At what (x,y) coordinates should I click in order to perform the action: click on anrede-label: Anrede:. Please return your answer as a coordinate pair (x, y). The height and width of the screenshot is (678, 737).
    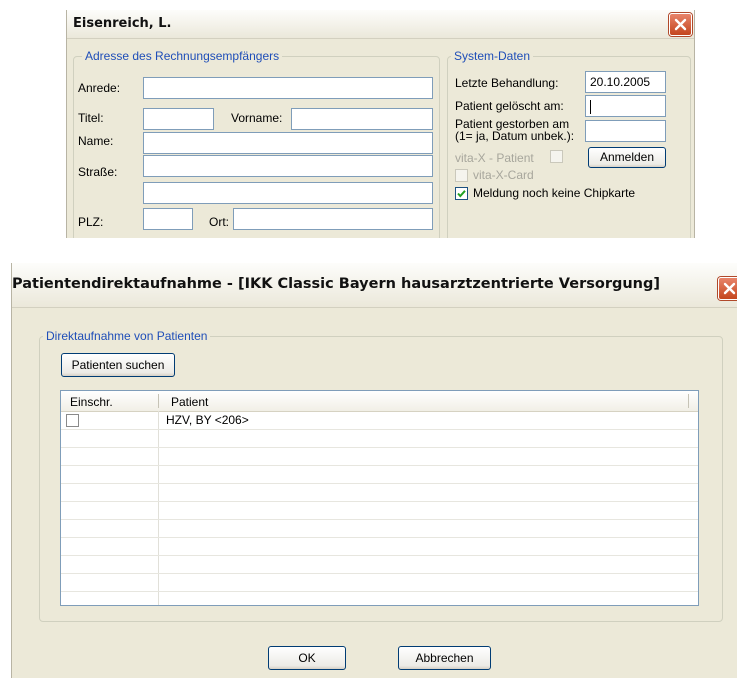
    Looking at the image, I should click on (99, 88).